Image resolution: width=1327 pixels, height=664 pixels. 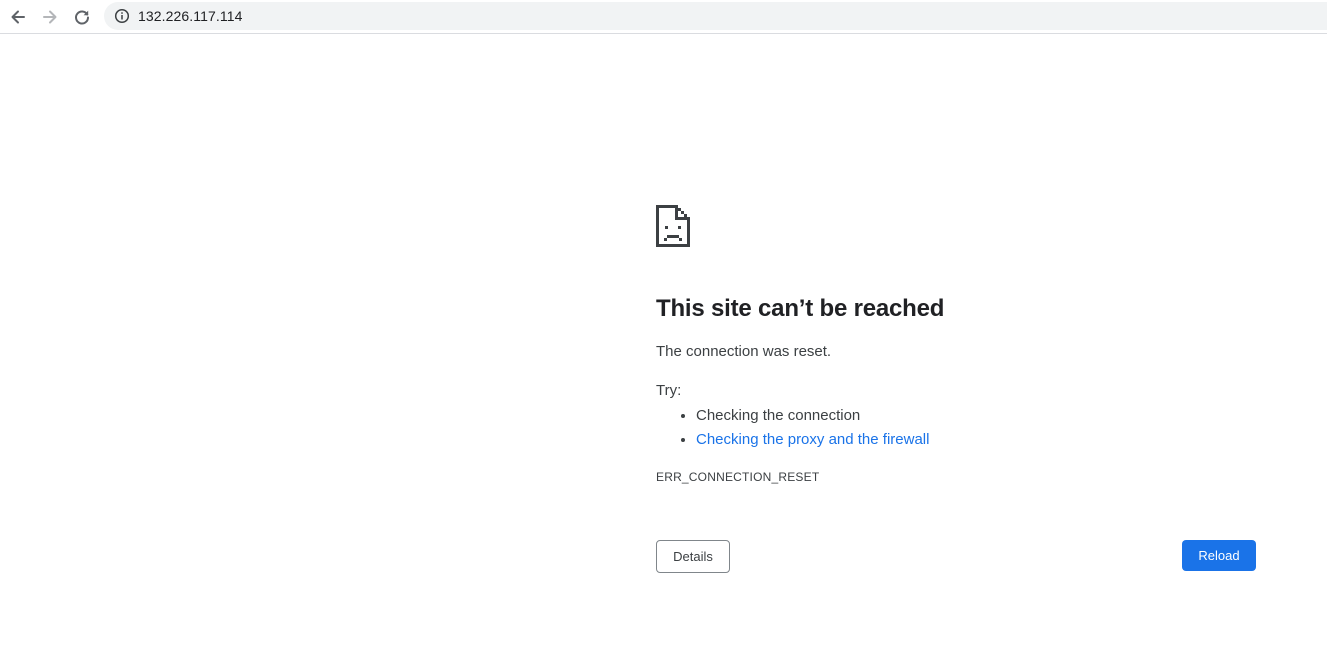 I want to click on error-code: ERR_CONNECTION_RESET, so click(x=738, y=477).